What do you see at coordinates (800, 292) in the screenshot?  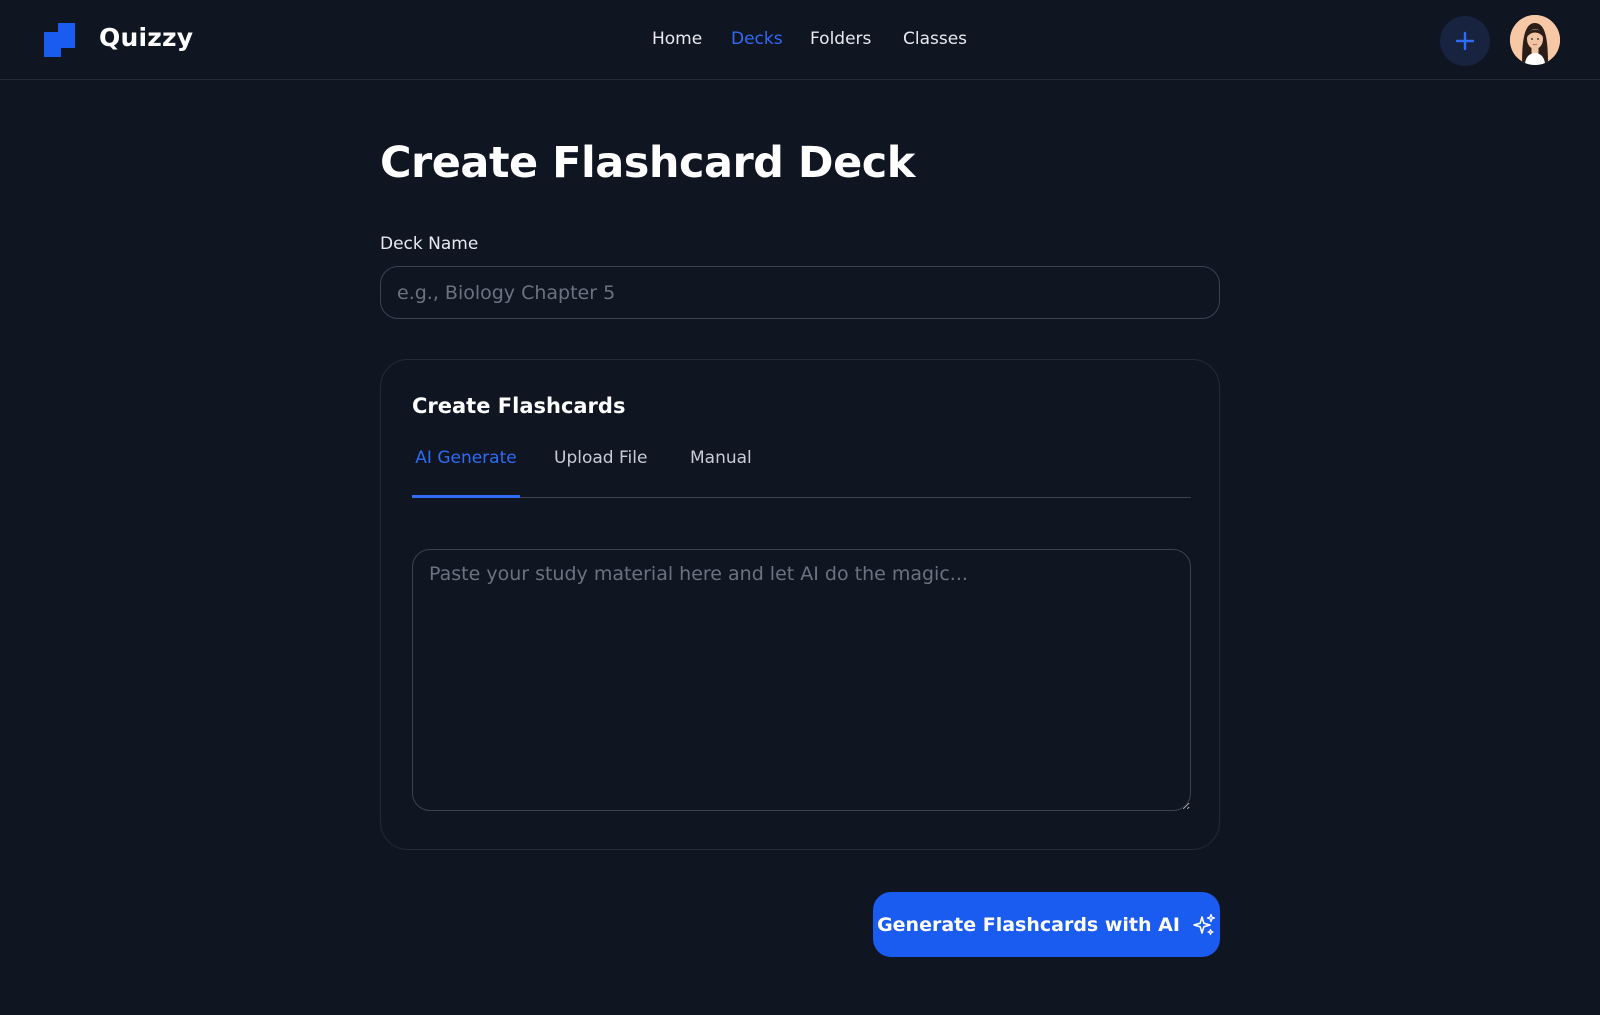 I see `deck-name-input` at bounding box center [800, 292].